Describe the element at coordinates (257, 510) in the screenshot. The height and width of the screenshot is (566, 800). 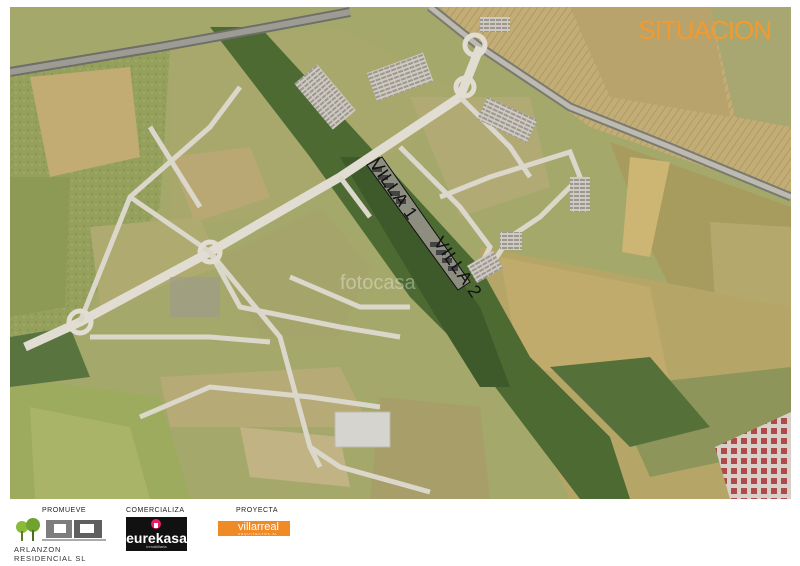
I see `architect-caption: PROYECTA` at that location.